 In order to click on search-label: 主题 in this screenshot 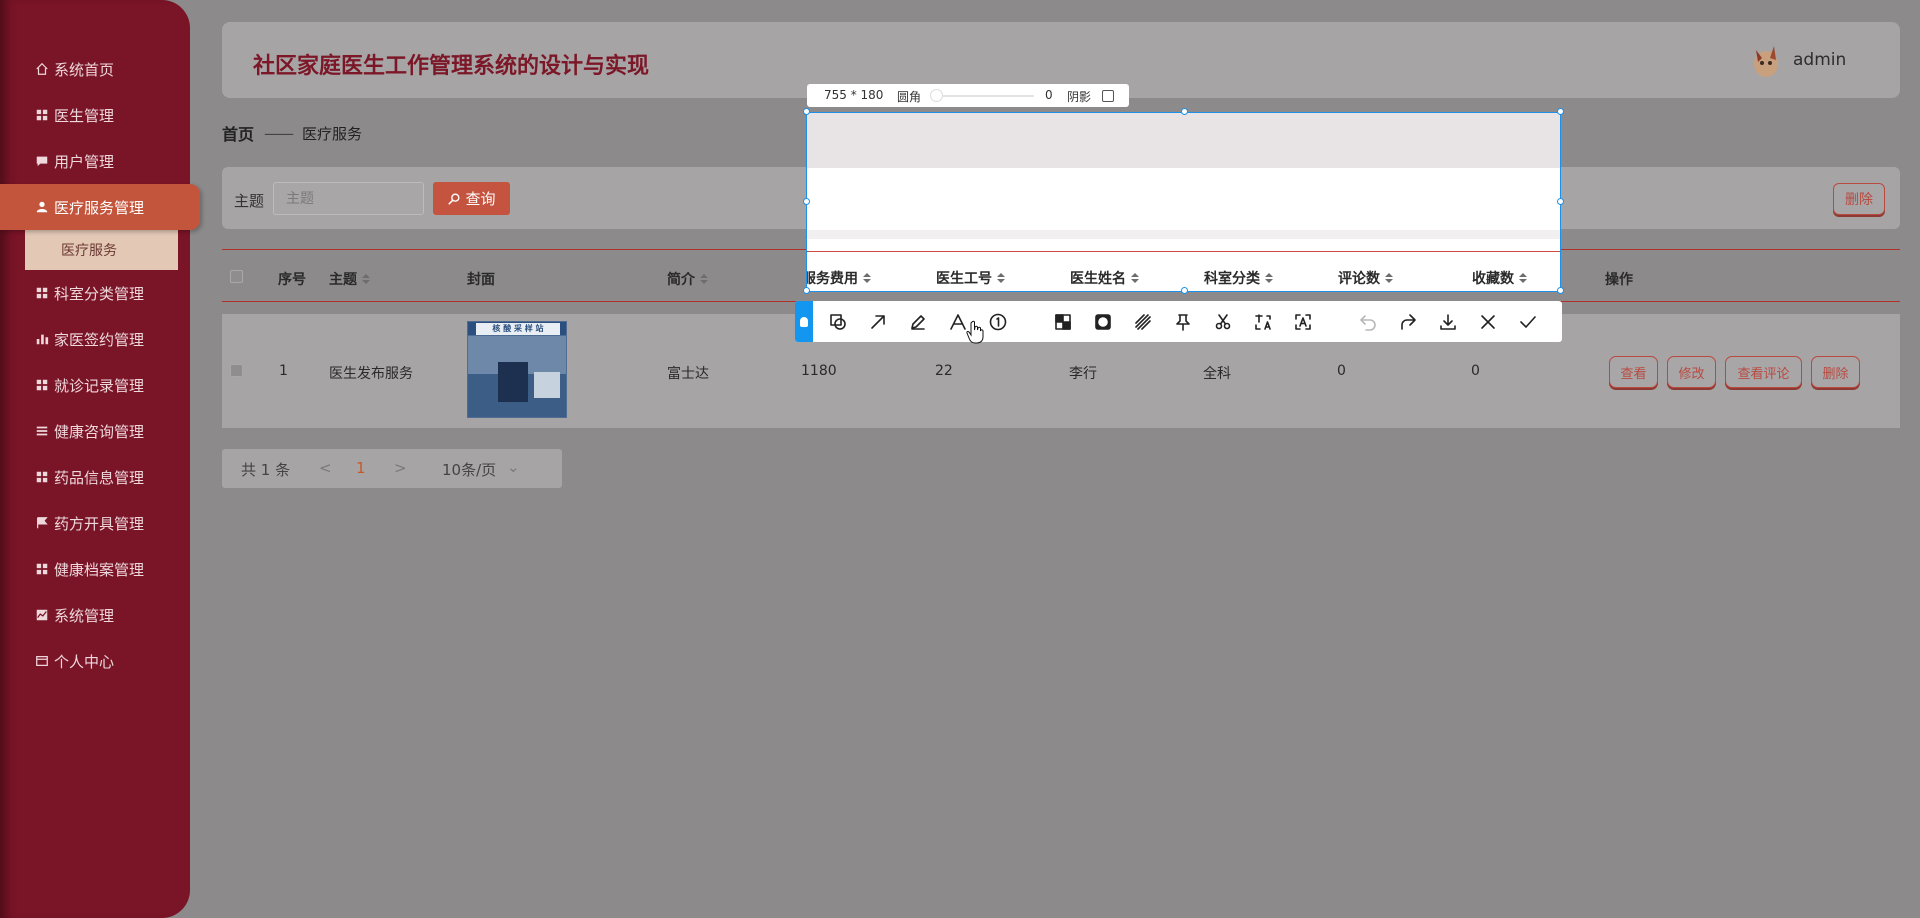, I will do `click(249, 201)`.